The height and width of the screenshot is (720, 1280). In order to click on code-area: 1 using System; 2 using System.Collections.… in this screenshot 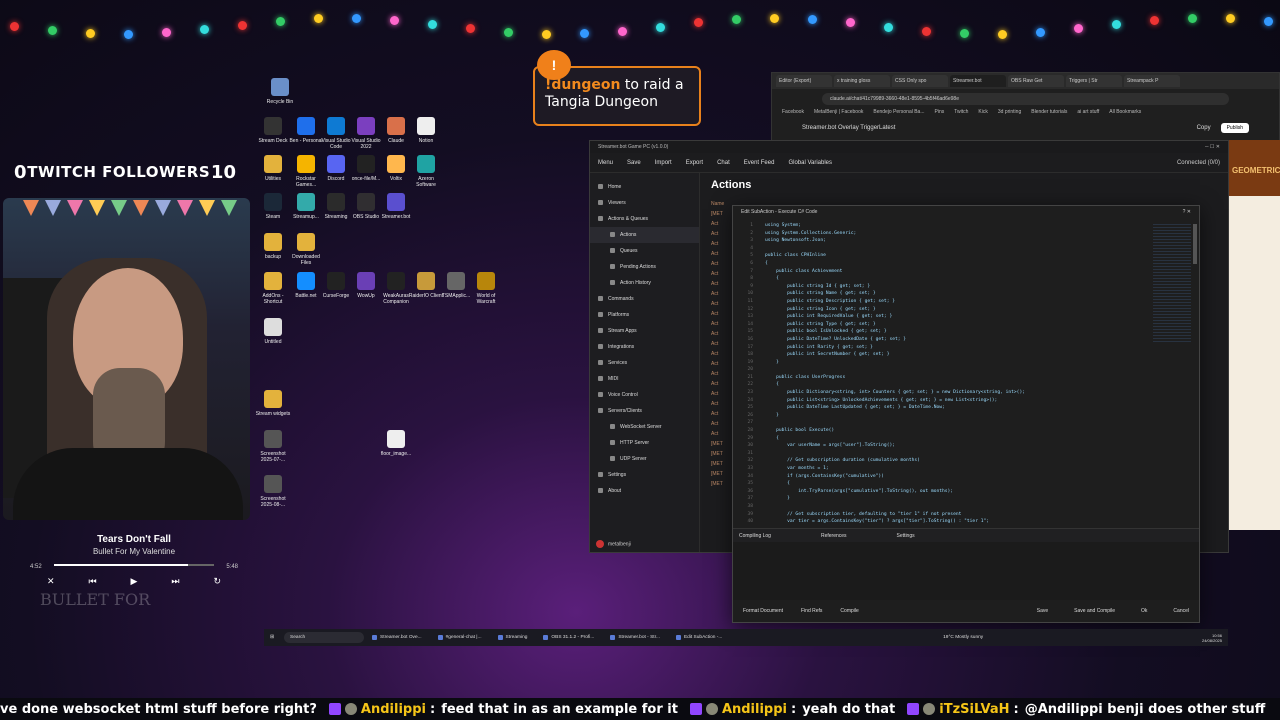, I will do `click(939, 374)`.